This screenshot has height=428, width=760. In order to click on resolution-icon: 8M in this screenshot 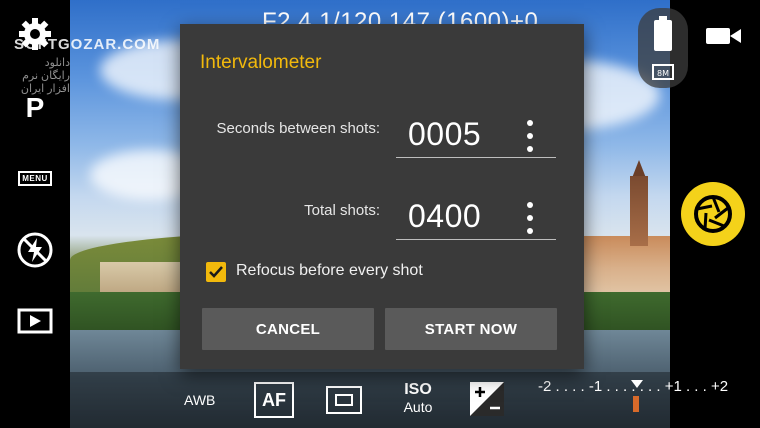, I will do `click(663, 74)`.